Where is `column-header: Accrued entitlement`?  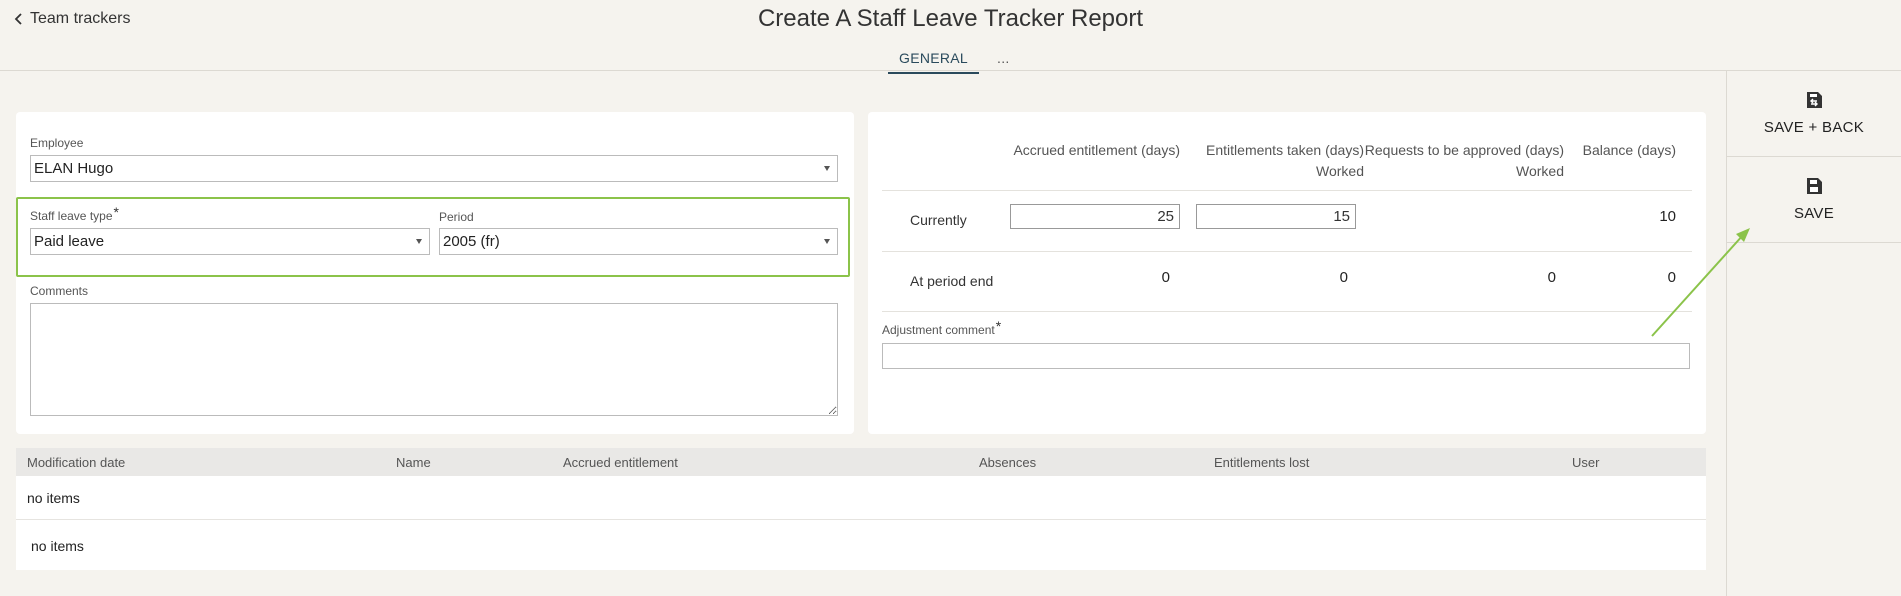
column-header: Accrued entitlement is located at coordinates (620, 462).